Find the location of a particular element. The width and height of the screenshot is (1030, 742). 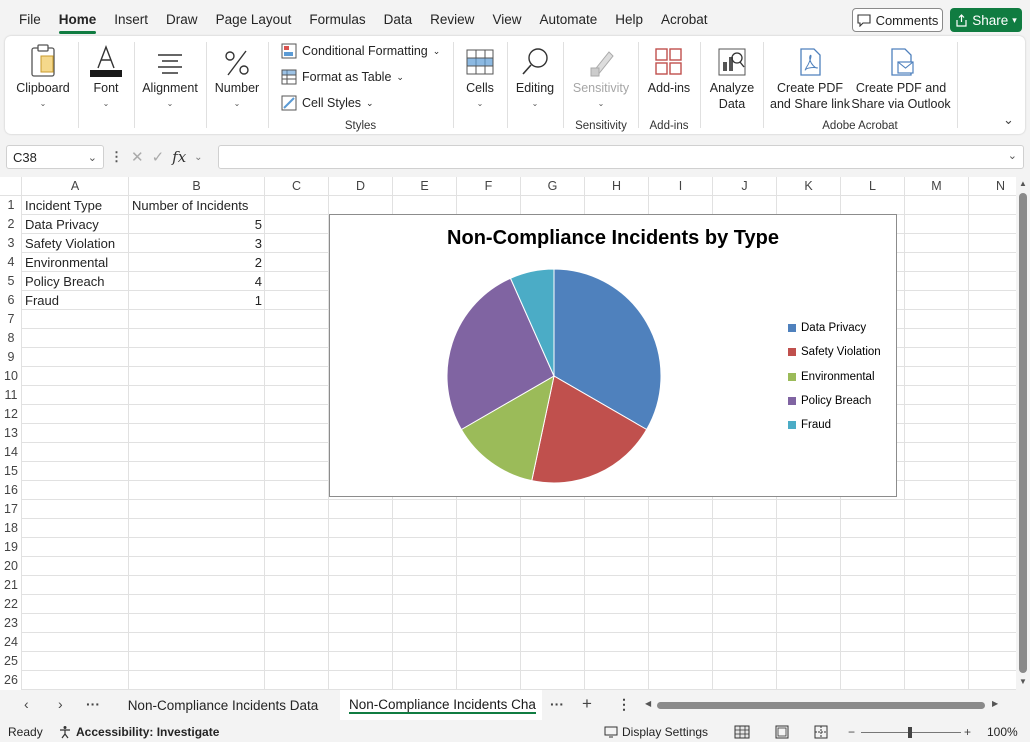

row-header: 3 is located at coordinates (11, 243).